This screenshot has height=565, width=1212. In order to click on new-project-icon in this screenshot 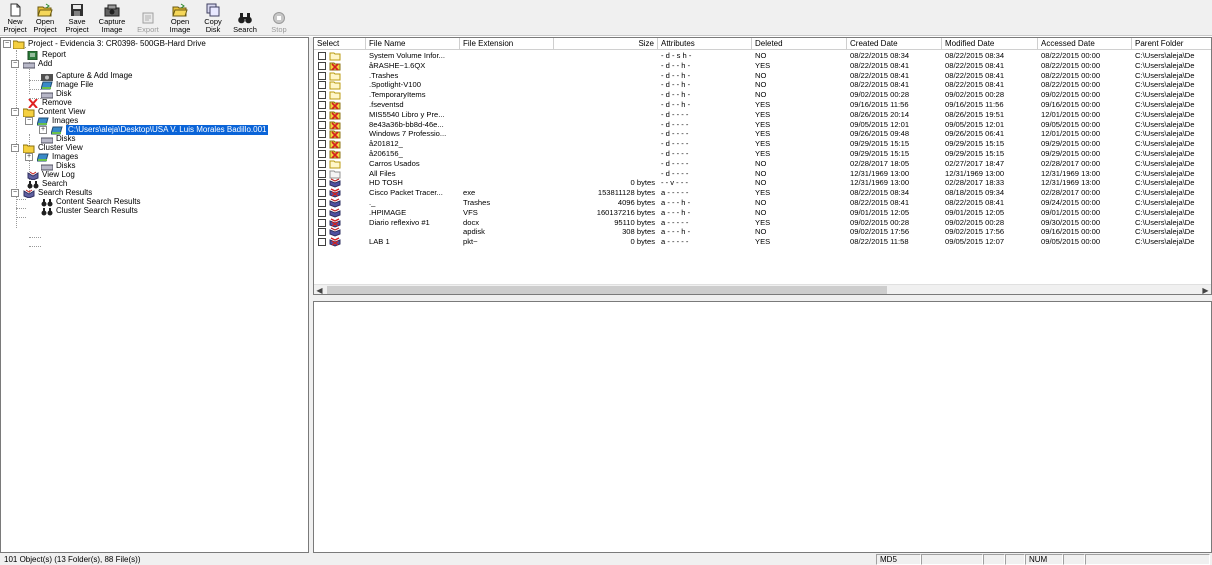, I will do `click(15, 10)`.